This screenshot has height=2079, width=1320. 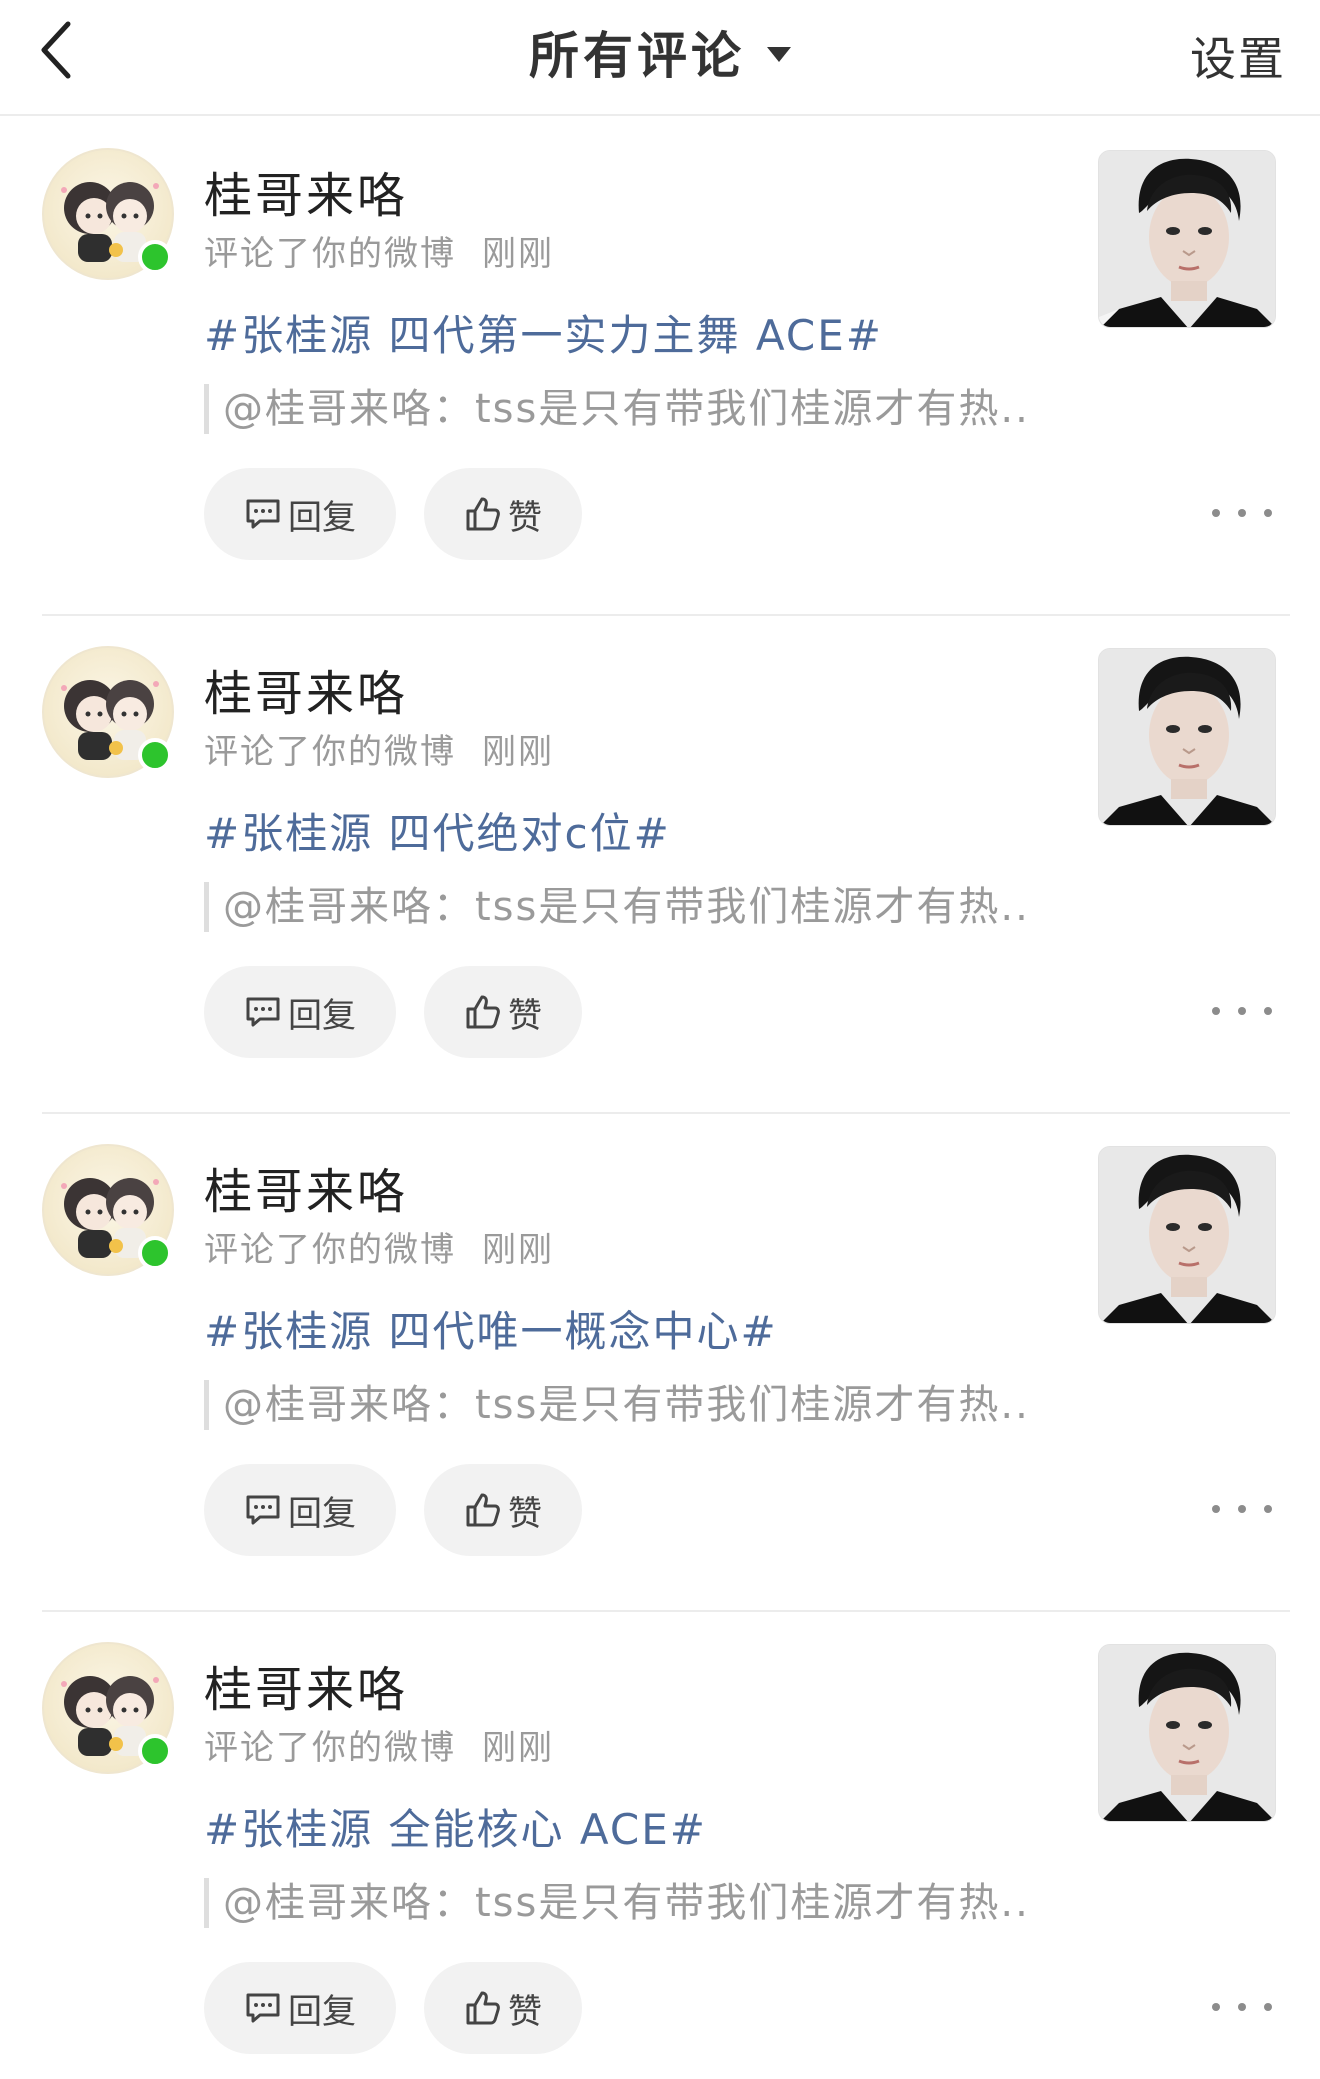 What do you see at coordinates (637, 56) in the screenshot?
I see `page-title: 所有评论` at bounding box center [637, 56].